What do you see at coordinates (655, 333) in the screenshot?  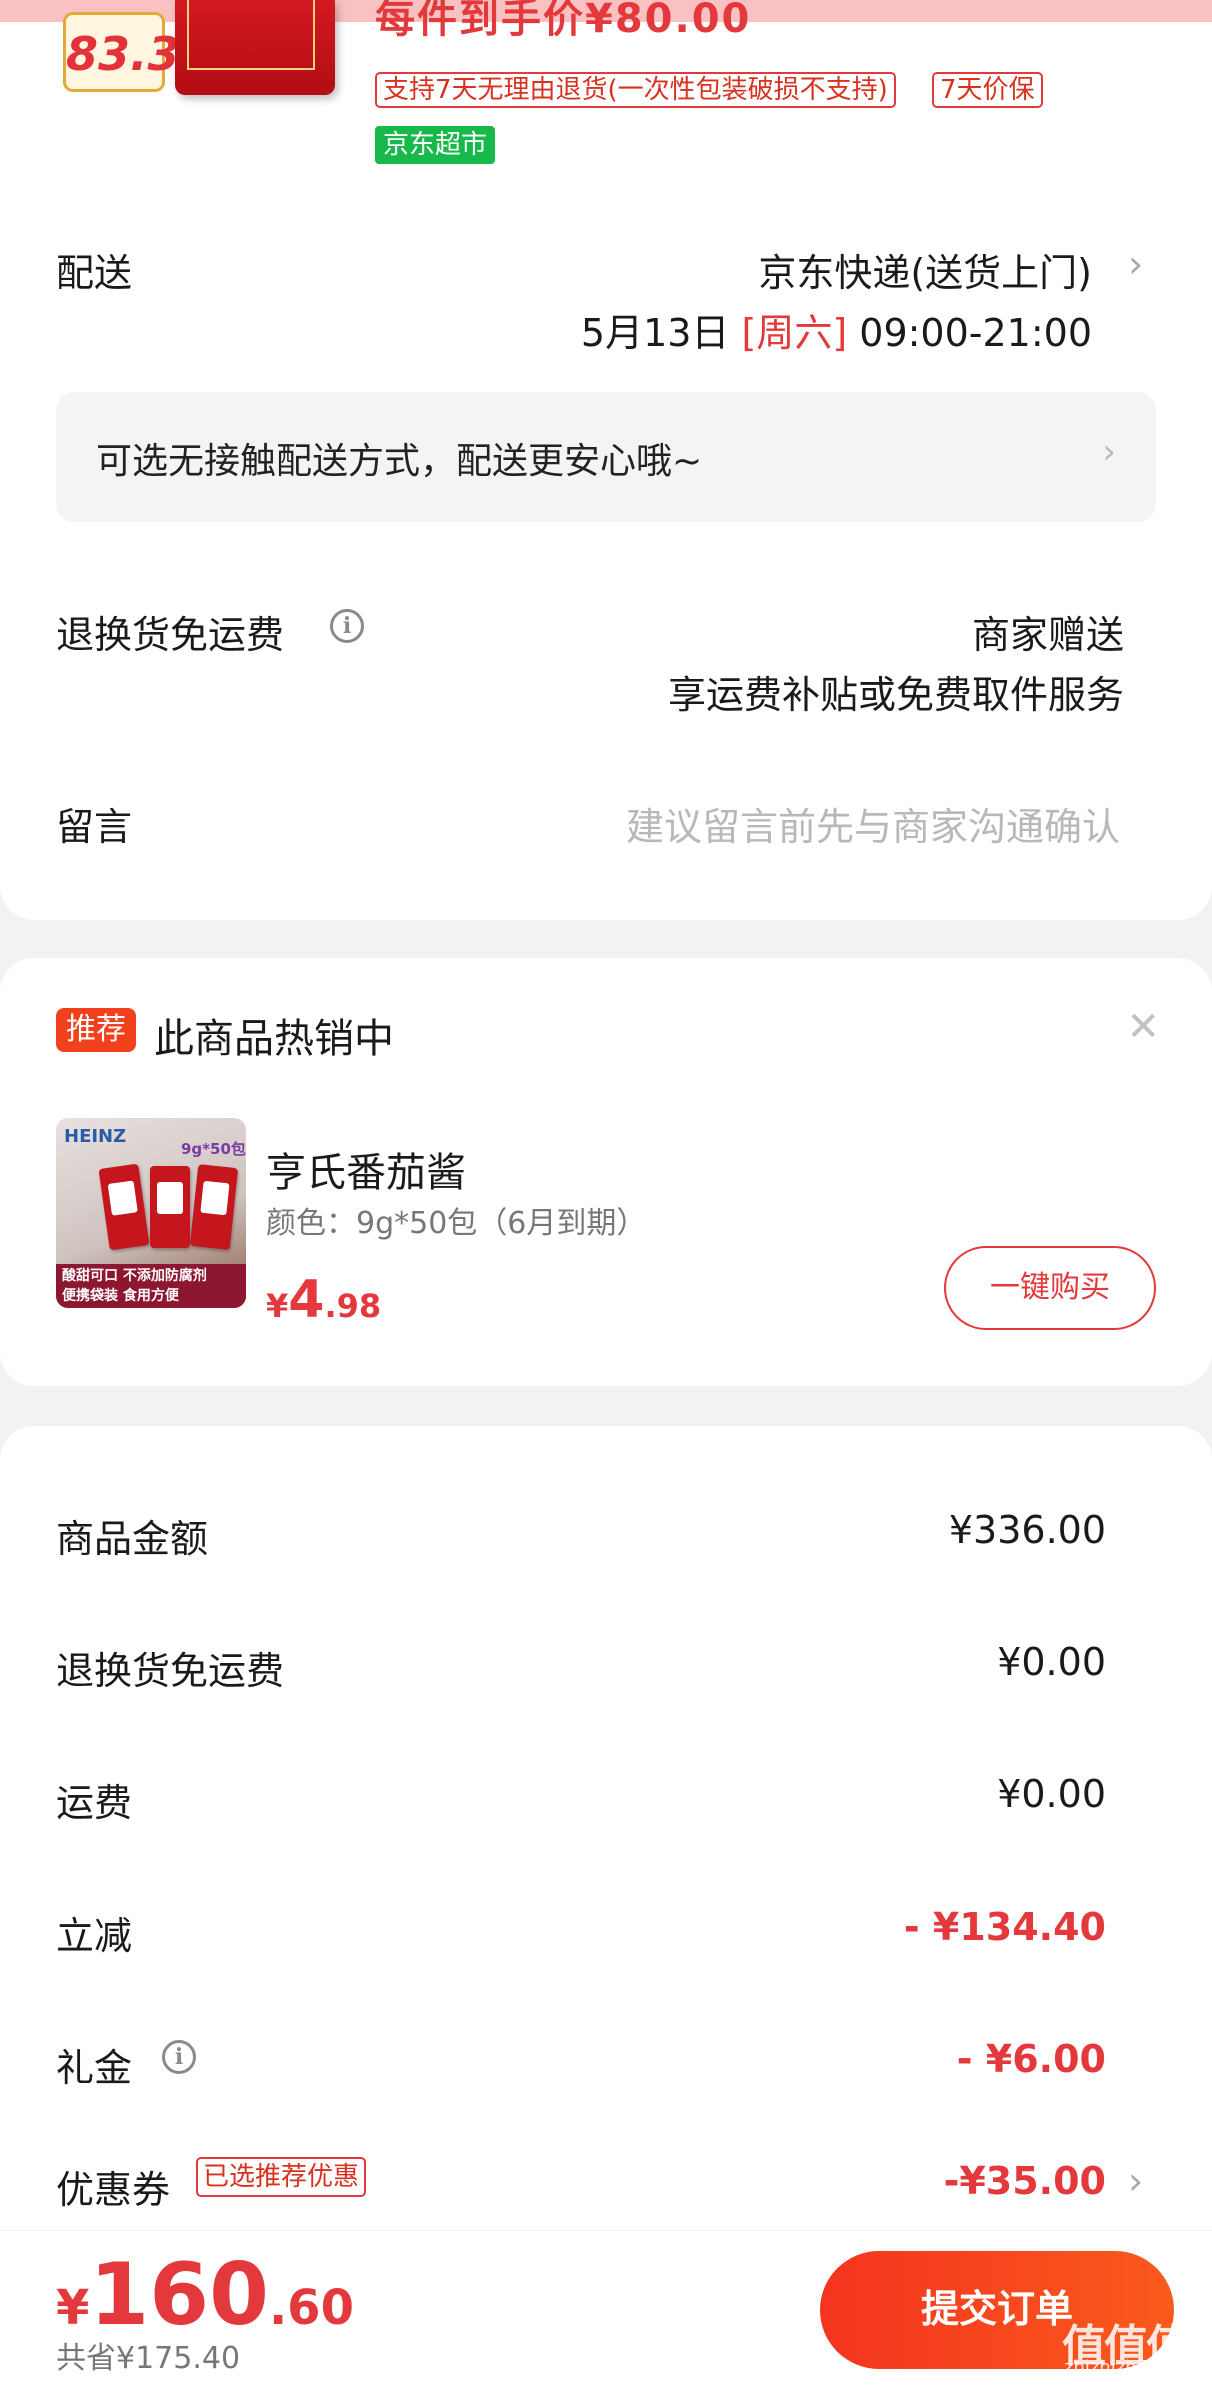 I see `delivery-date: 5月13日` at bounding box center [655, 333].